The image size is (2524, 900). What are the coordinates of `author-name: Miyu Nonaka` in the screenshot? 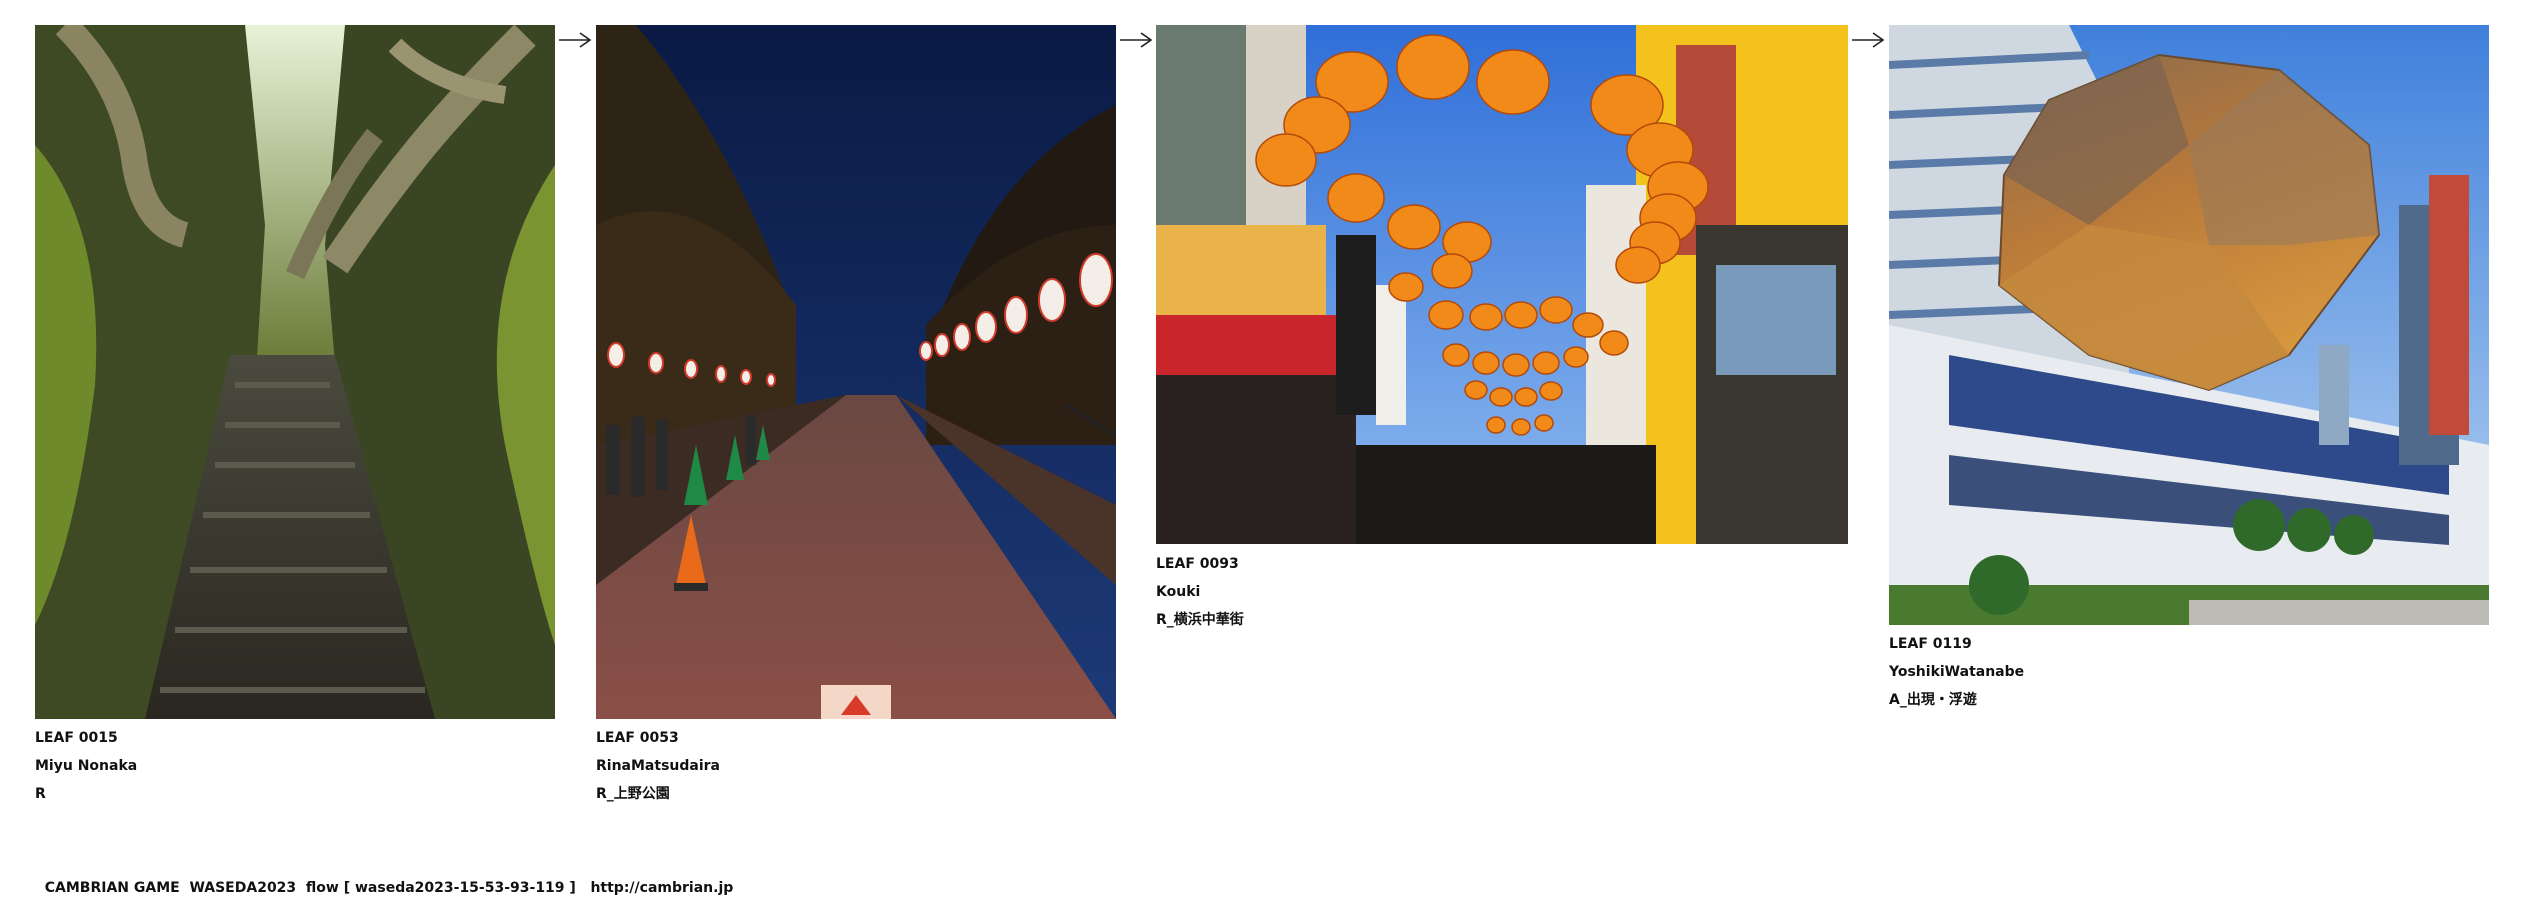 It's located at (86, 766).